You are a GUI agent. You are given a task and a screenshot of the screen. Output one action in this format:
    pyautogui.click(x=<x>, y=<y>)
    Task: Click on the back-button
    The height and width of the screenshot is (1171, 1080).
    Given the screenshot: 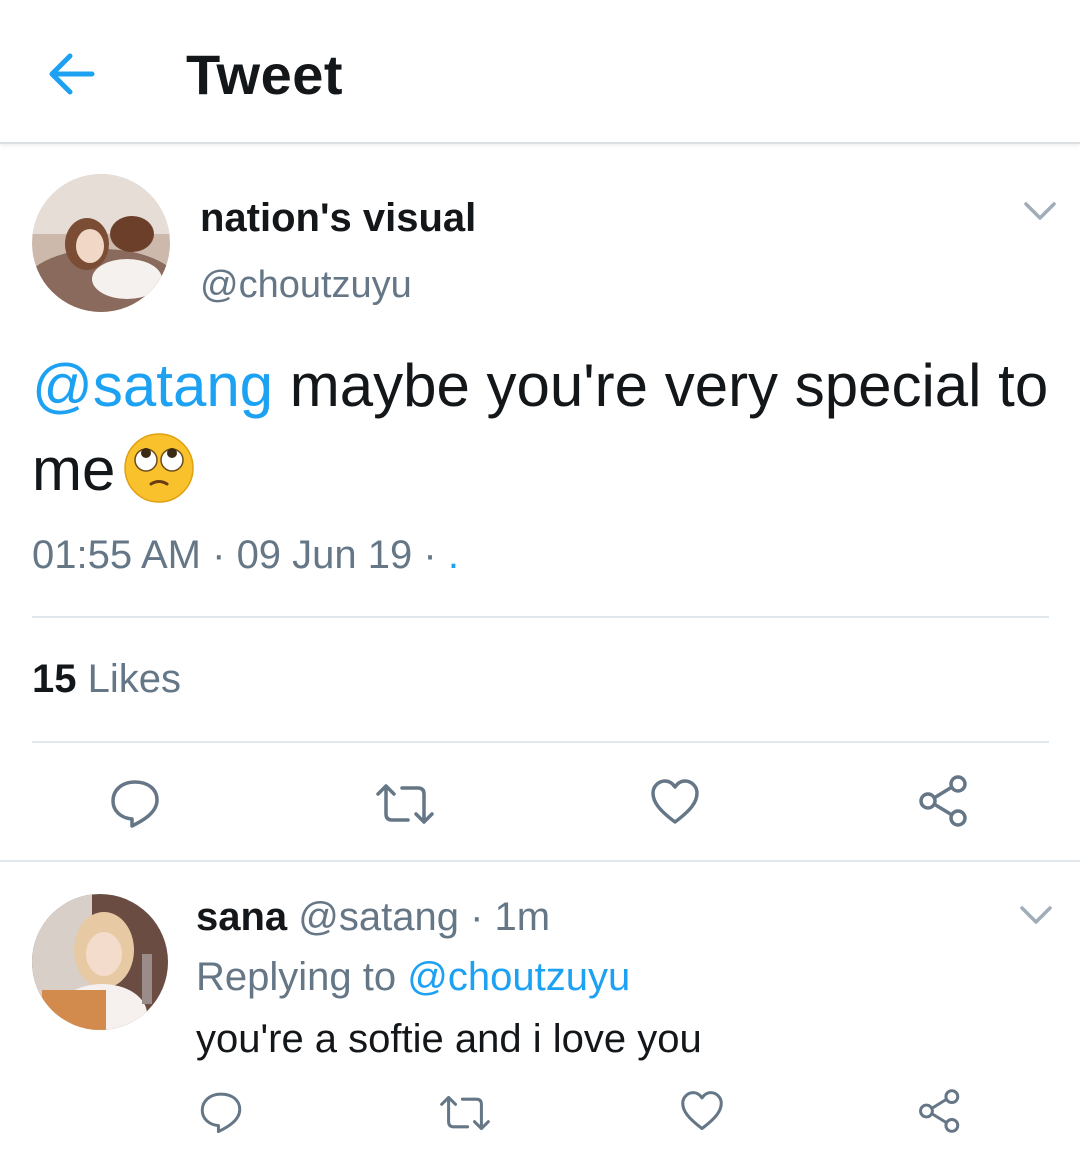 What is the action you would take?
    pyautogui.click(x=72, y=74)
    